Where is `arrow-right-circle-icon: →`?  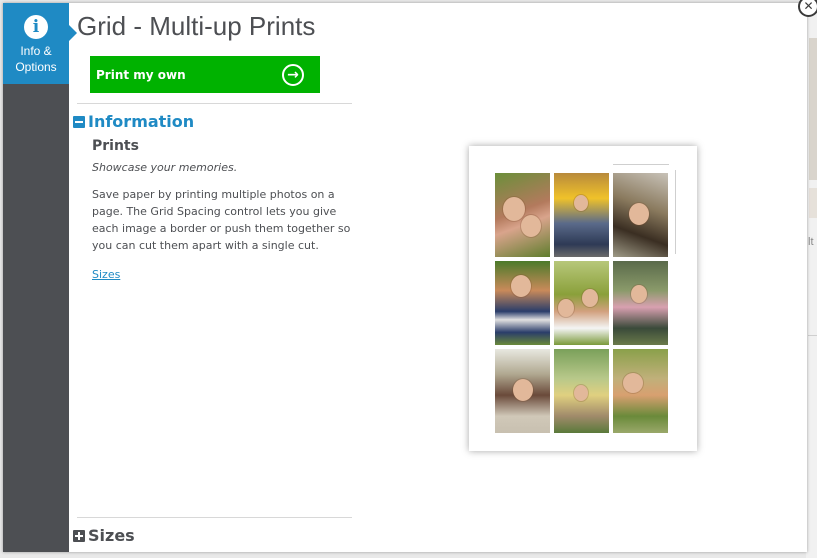
arrow-right-circle-icon: → is located at coordinates (293, 75).